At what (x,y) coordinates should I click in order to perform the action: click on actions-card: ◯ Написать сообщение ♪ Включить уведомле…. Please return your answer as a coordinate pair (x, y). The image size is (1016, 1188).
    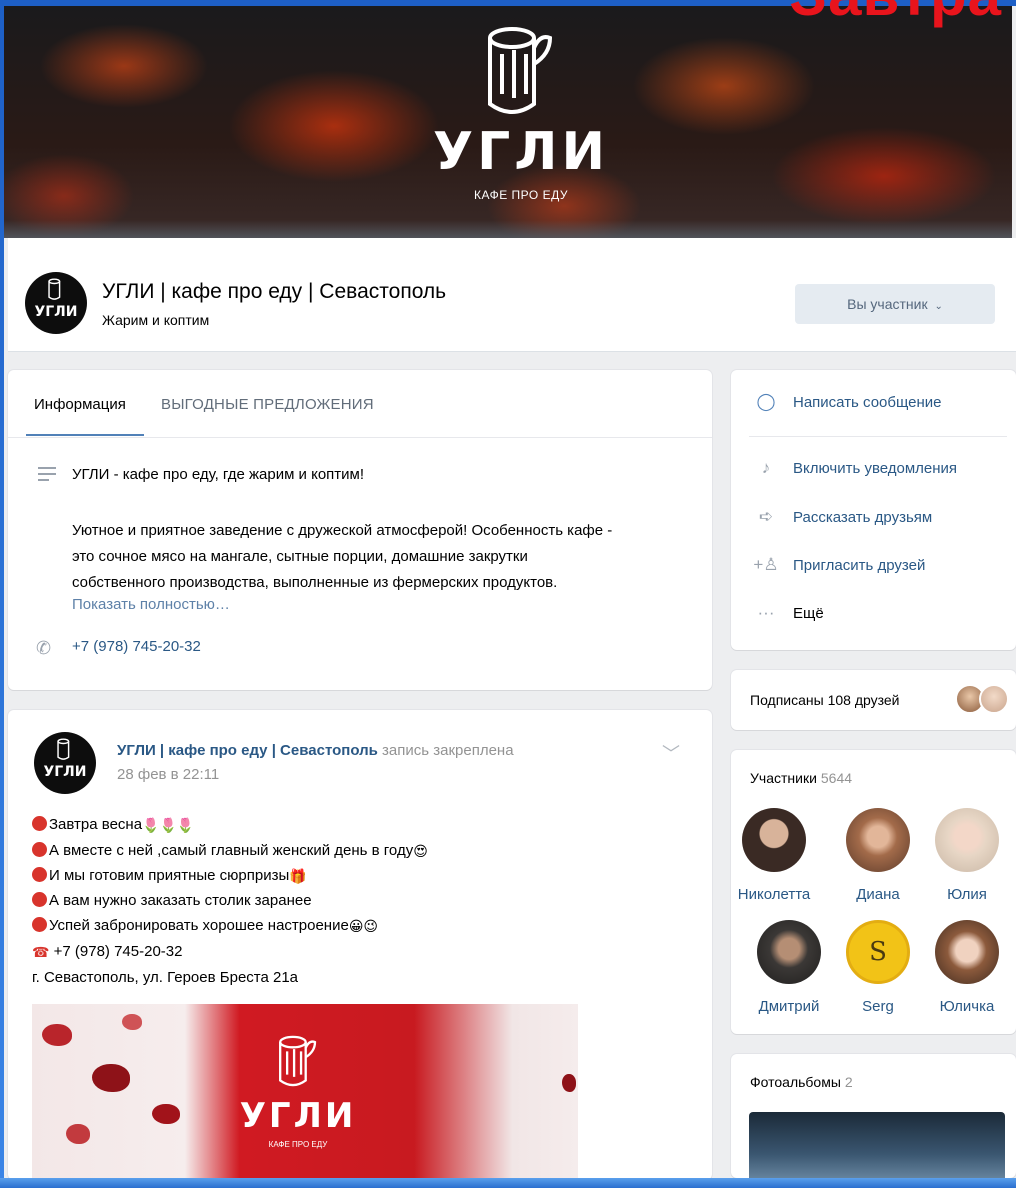
    Looking at the image, I should click on (873, 510).